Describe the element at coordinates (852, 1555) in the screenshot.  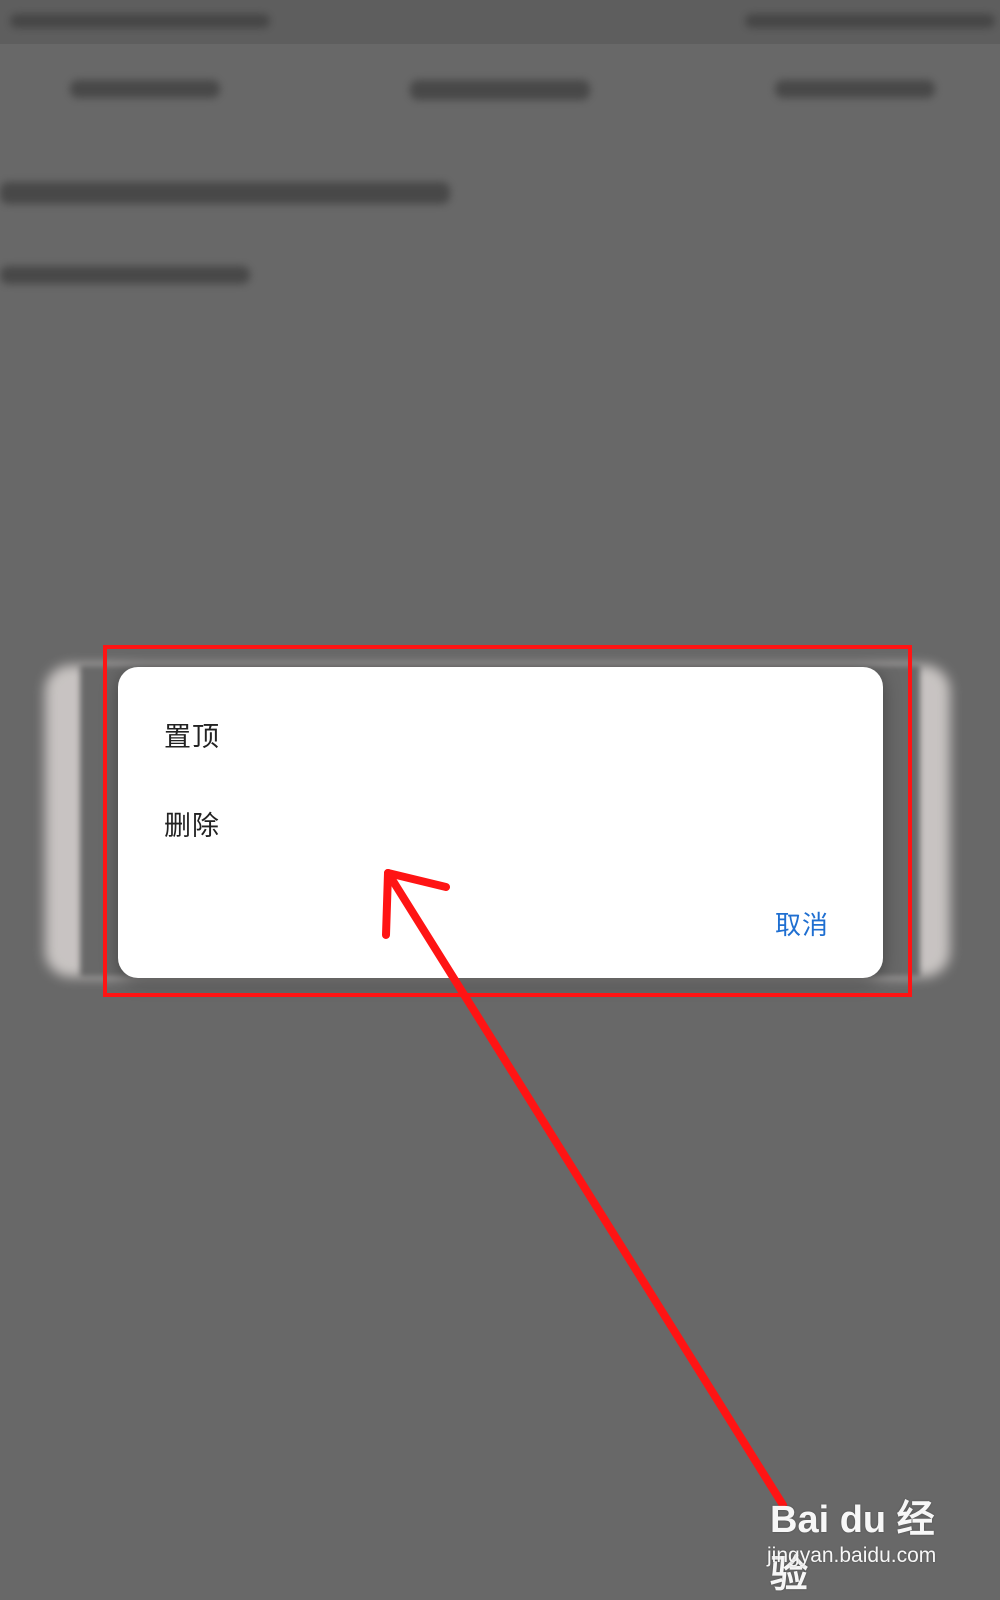
I see `watermark-url: jingyan.baidu.com` at that location.